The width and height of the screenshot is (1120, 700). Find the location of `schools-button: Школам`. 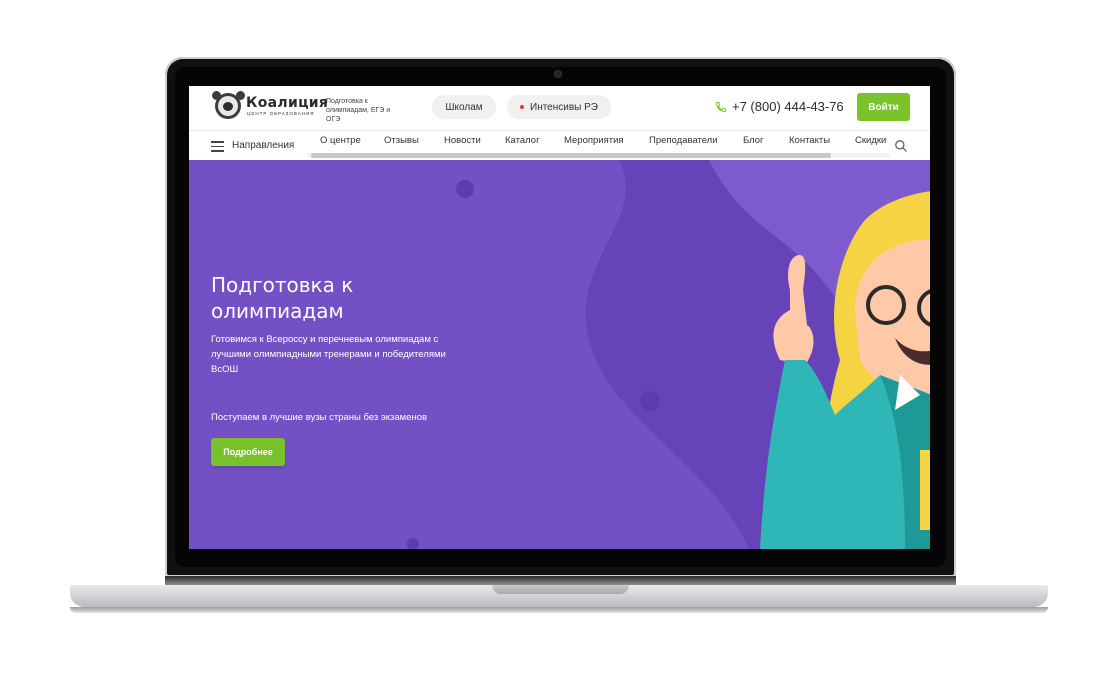

schools-button: Школам is located at coordinates (464, 107).